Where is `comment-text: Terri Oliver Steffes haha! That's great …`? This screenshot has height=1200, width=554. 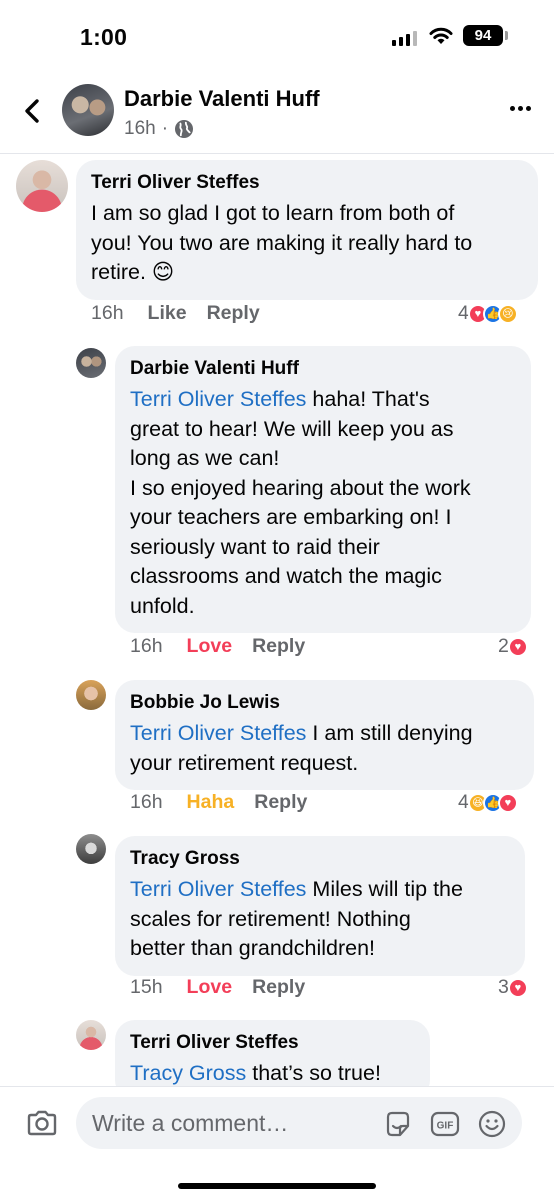 comment-text: Terri Oliver Steffes haha! That's great … is located at coordinates (323, 503).